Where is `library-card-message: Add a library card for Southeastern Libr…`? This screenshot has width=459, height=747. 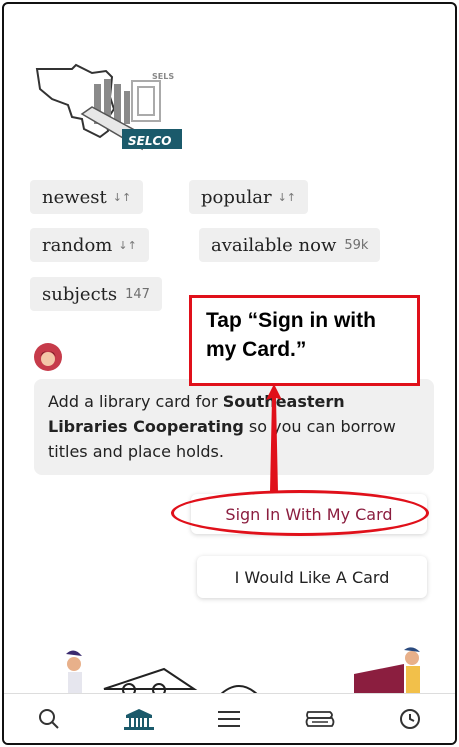 library-card-message: Add a library card for Southeastern Libr… is located at coordinates (234, 427).